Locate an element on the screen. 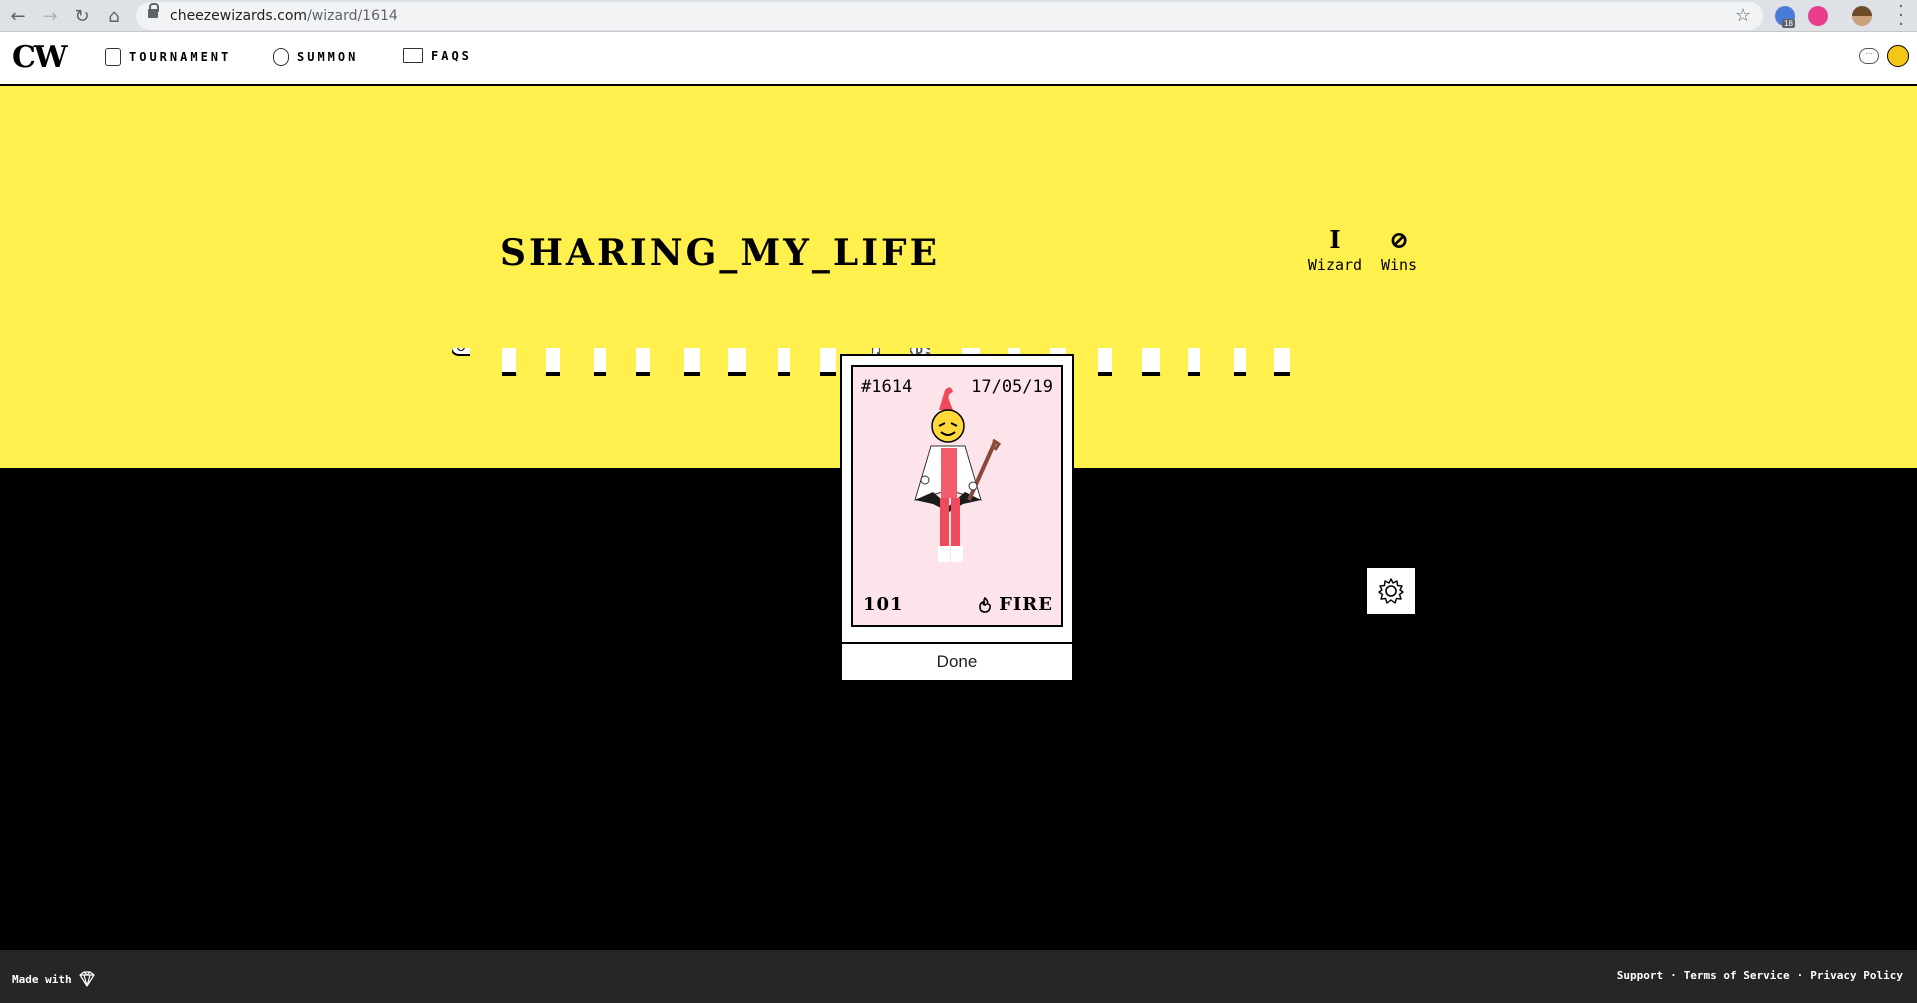  nav-tournament-label: TOURNAMENT is located at coordinates (180, 57).